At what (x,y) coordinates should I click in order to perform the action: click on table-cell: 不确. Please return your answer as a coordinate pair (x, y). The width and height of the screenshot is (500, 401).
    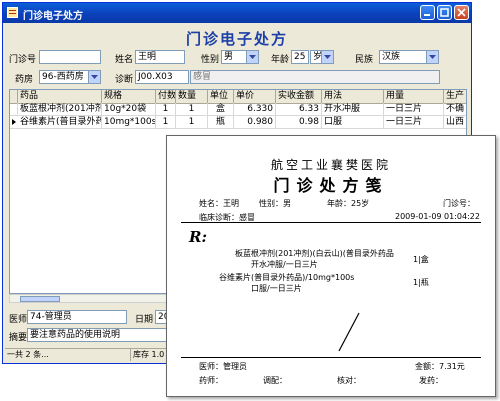
    Looking at the image, I should click on (455, 109).